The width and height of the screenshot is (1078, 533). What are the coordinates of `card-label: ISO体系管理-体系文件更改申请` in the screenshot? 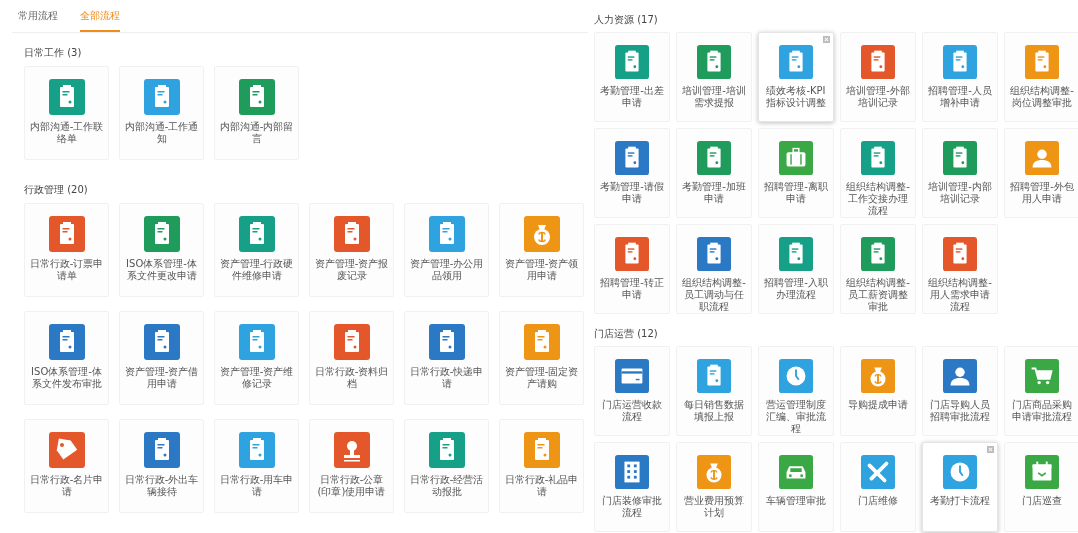 It's located at (161, 270).